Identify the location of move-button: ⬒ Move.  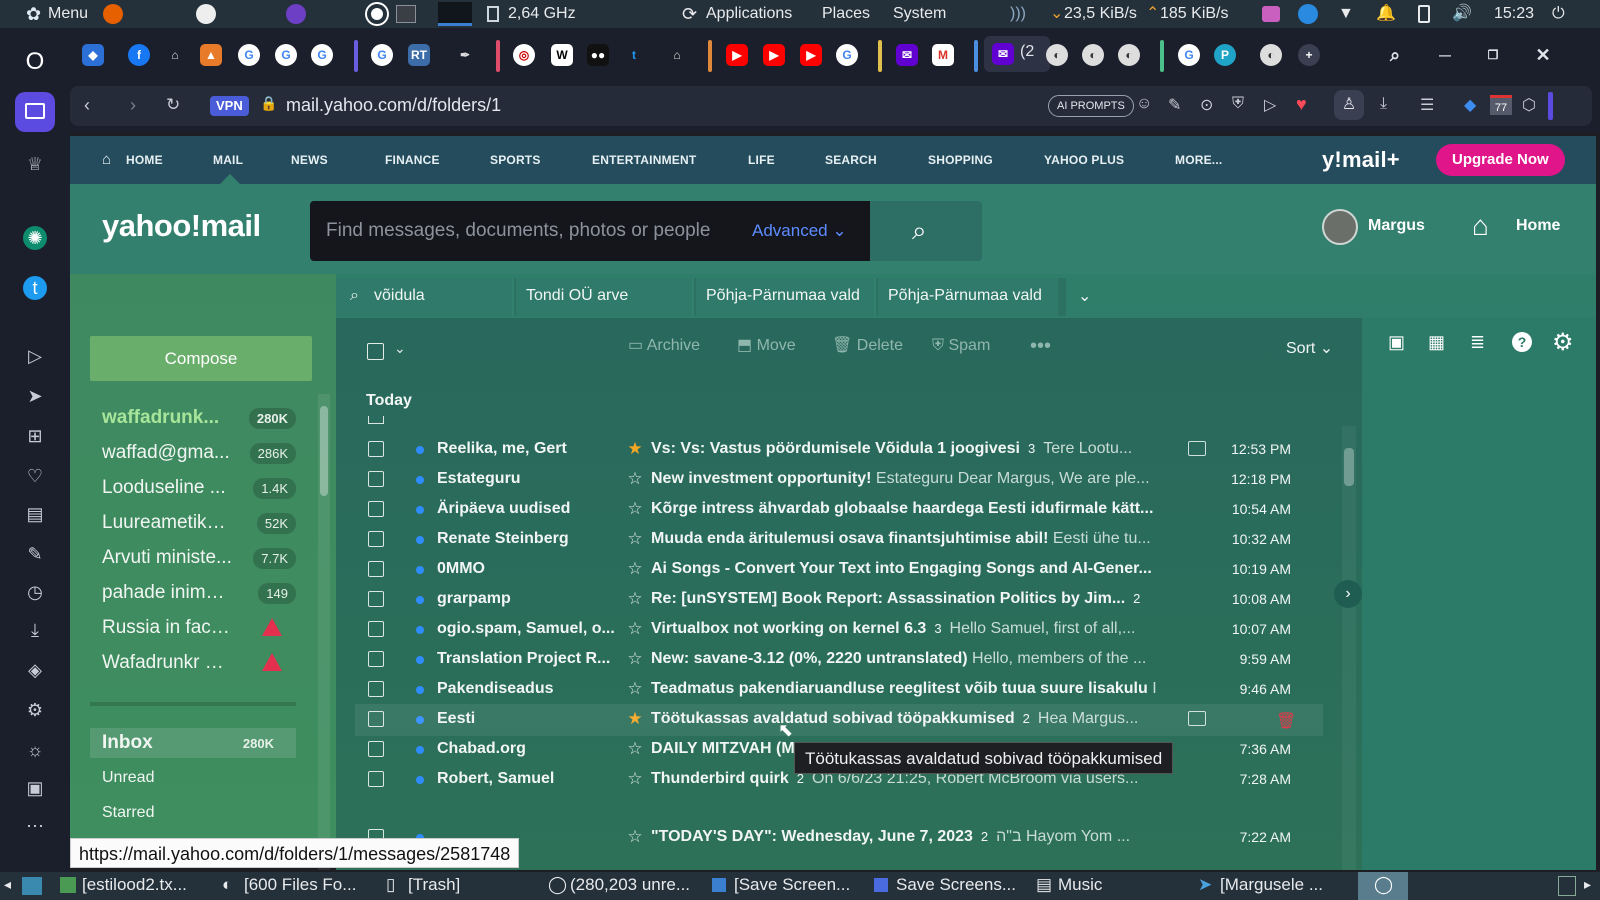
(766, 346).